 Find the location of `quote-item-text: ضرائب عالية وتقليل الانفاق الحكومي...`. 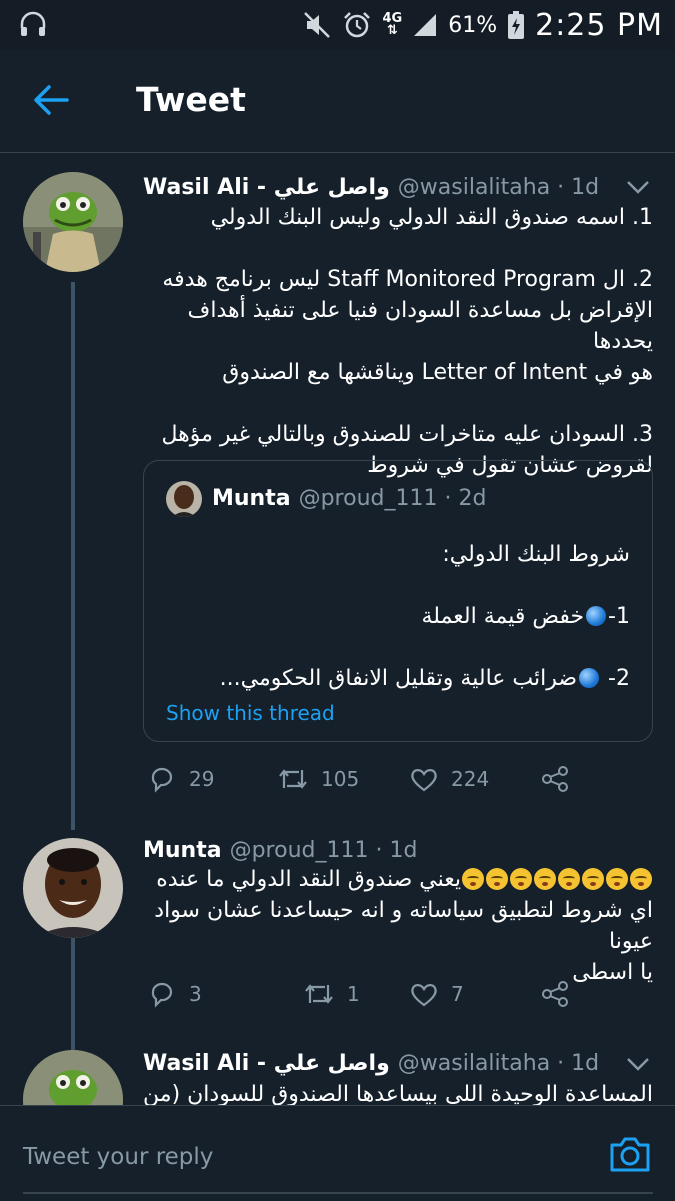

quote-item-text: ضرائب عالية وتقليل الانفاق الحكومي... is located at coordinates (398, 678).